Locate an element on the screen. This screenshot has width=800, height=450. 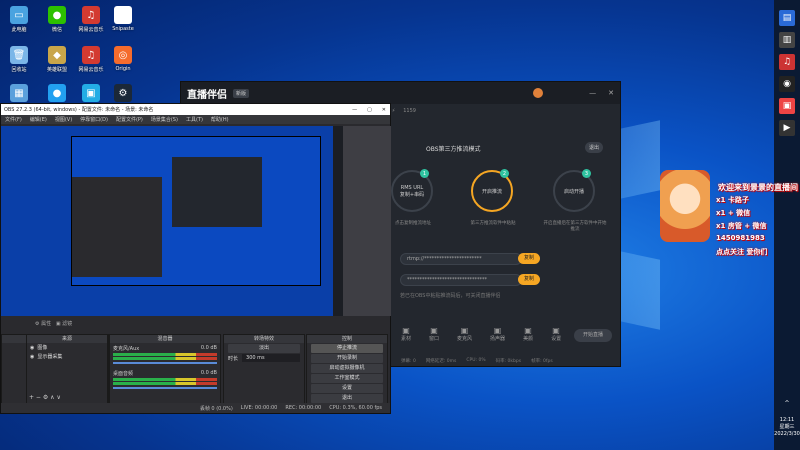
livehime-taskbar-icon: ▶ is located at coordinates (787, 128).